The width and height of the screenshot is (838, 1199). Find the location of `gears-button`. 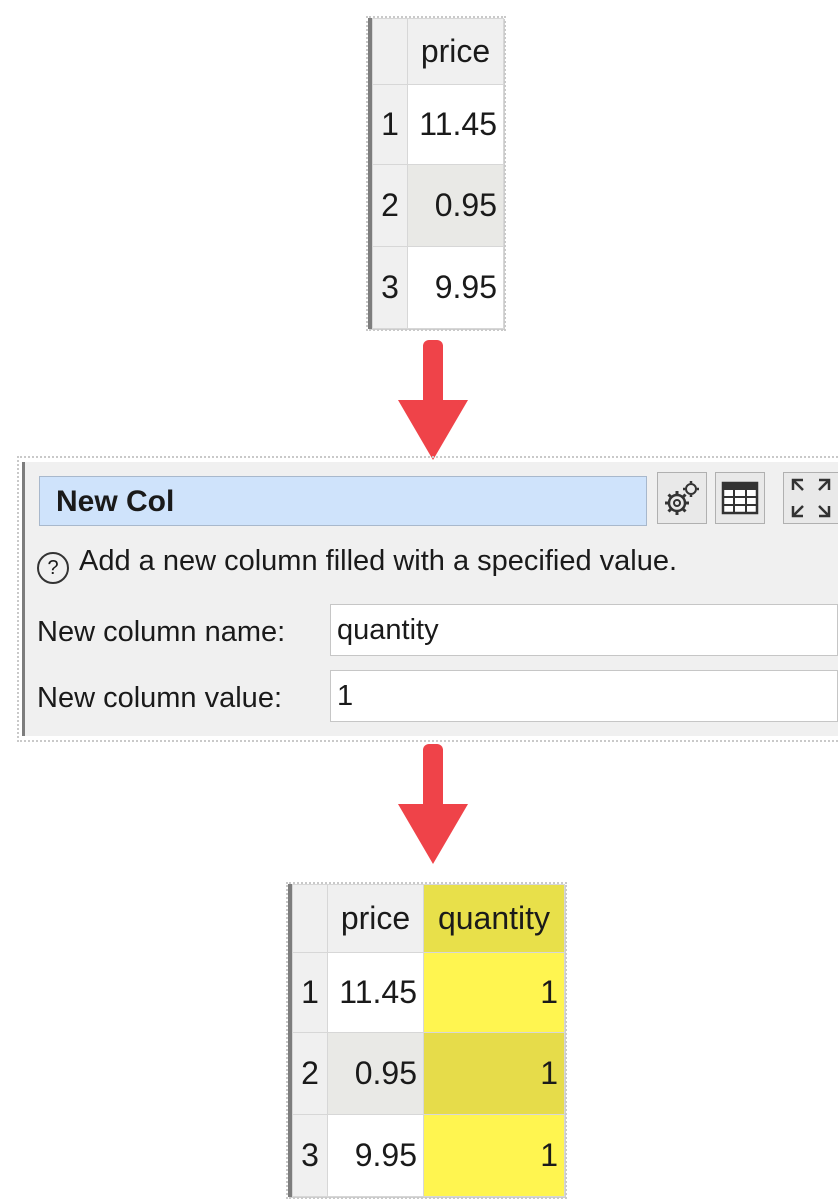

gears-button is located at coordinates (682, 498).